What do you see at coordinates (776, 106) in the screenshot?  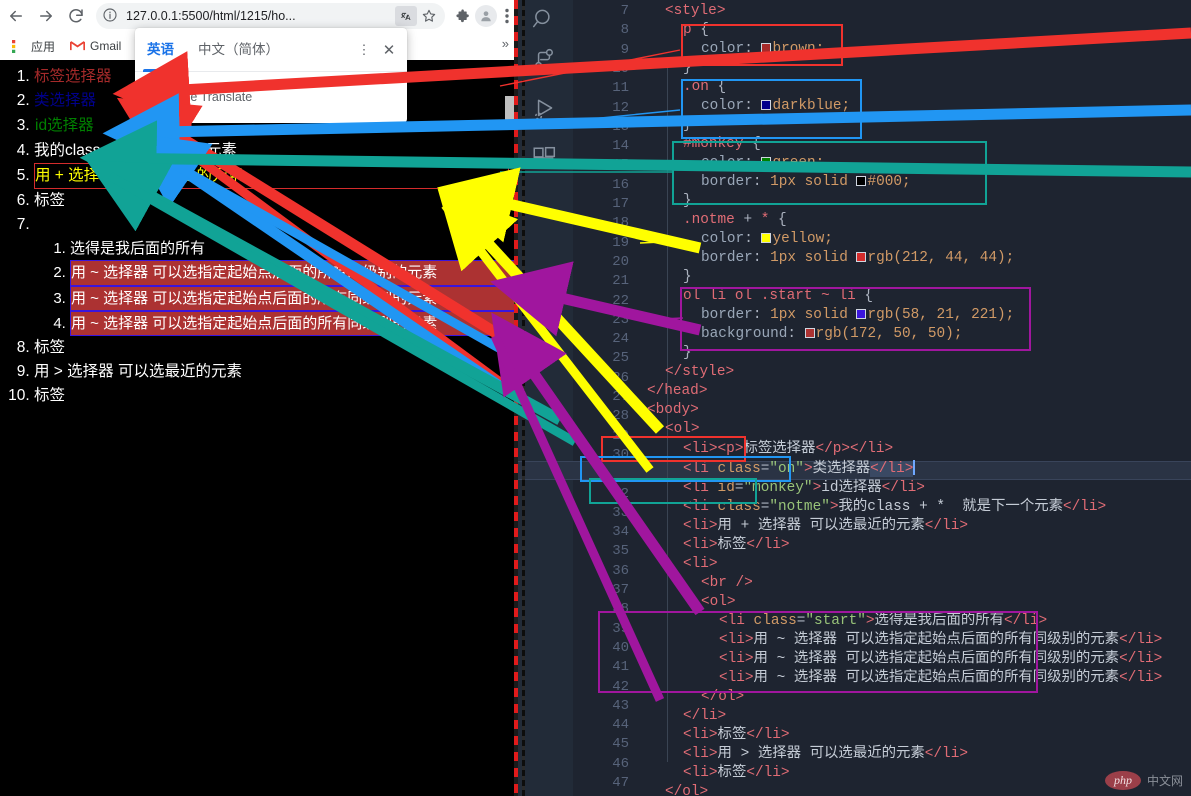 I see `code-line-12: color: darkblue;` at bounding box center [776, 106].